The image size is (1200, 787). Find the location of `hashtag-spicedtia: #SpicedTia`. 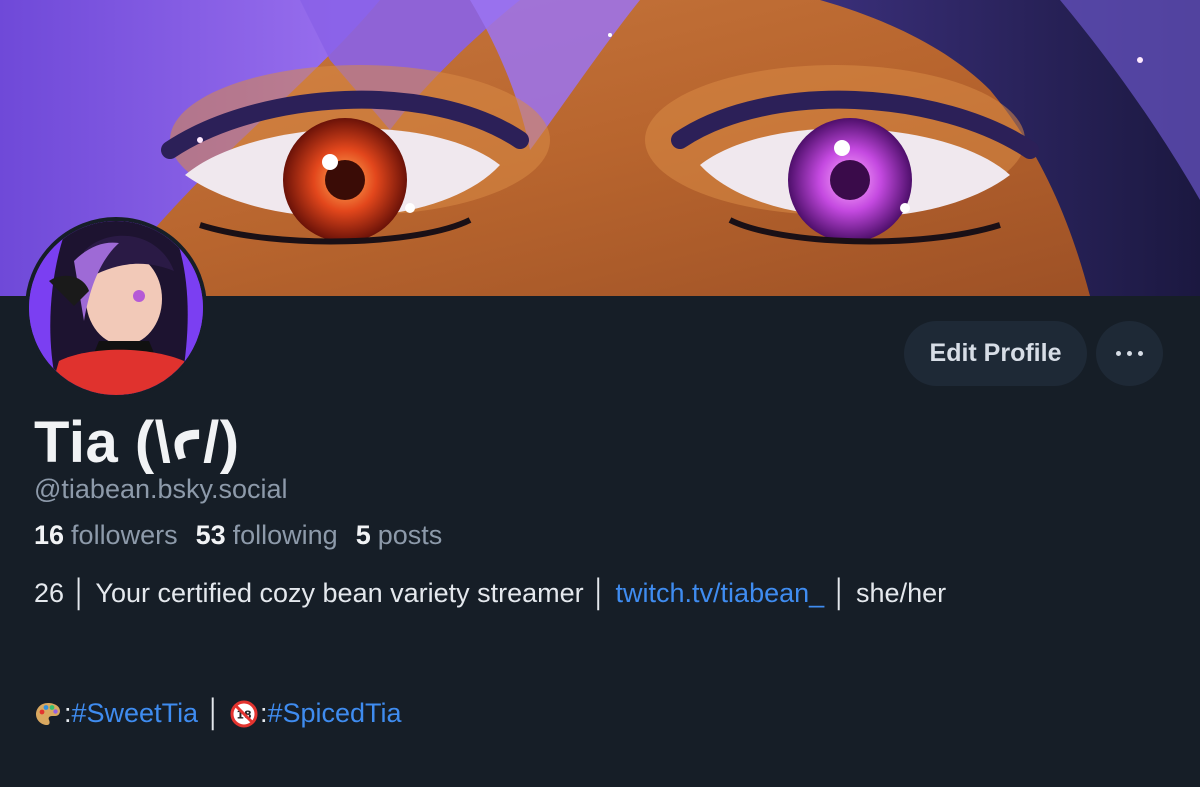

hashtag-spicedtia: #SpicedTia is located at coordinates (334, 713).